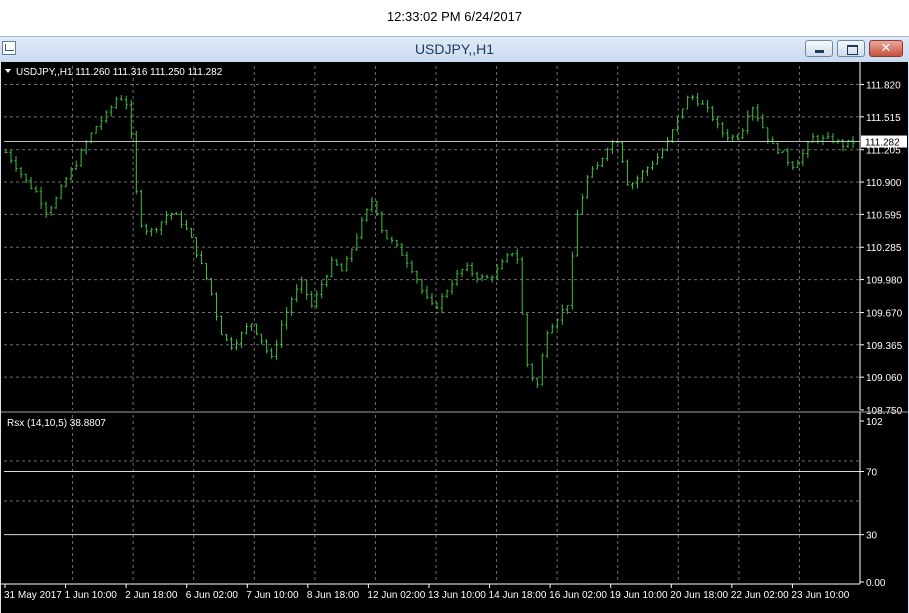  I want to click on price-tick-label: 110.900, so click(884, 183).